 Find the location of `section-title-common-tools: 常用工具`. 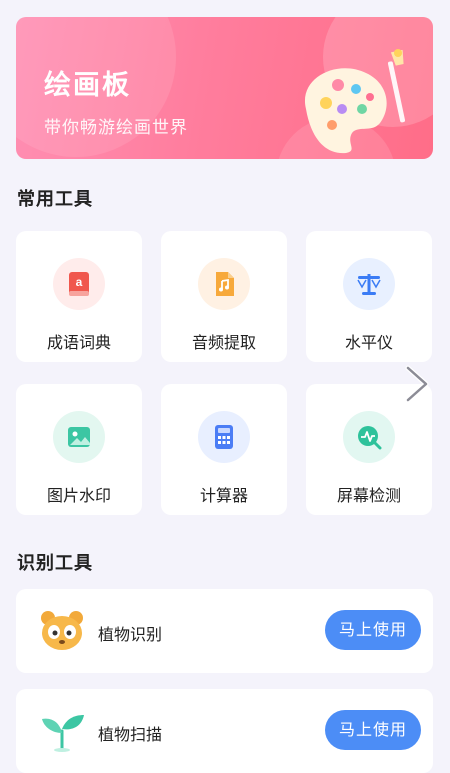

section-title-common-tools: 常用工具 is located at coordinates (55, 199).